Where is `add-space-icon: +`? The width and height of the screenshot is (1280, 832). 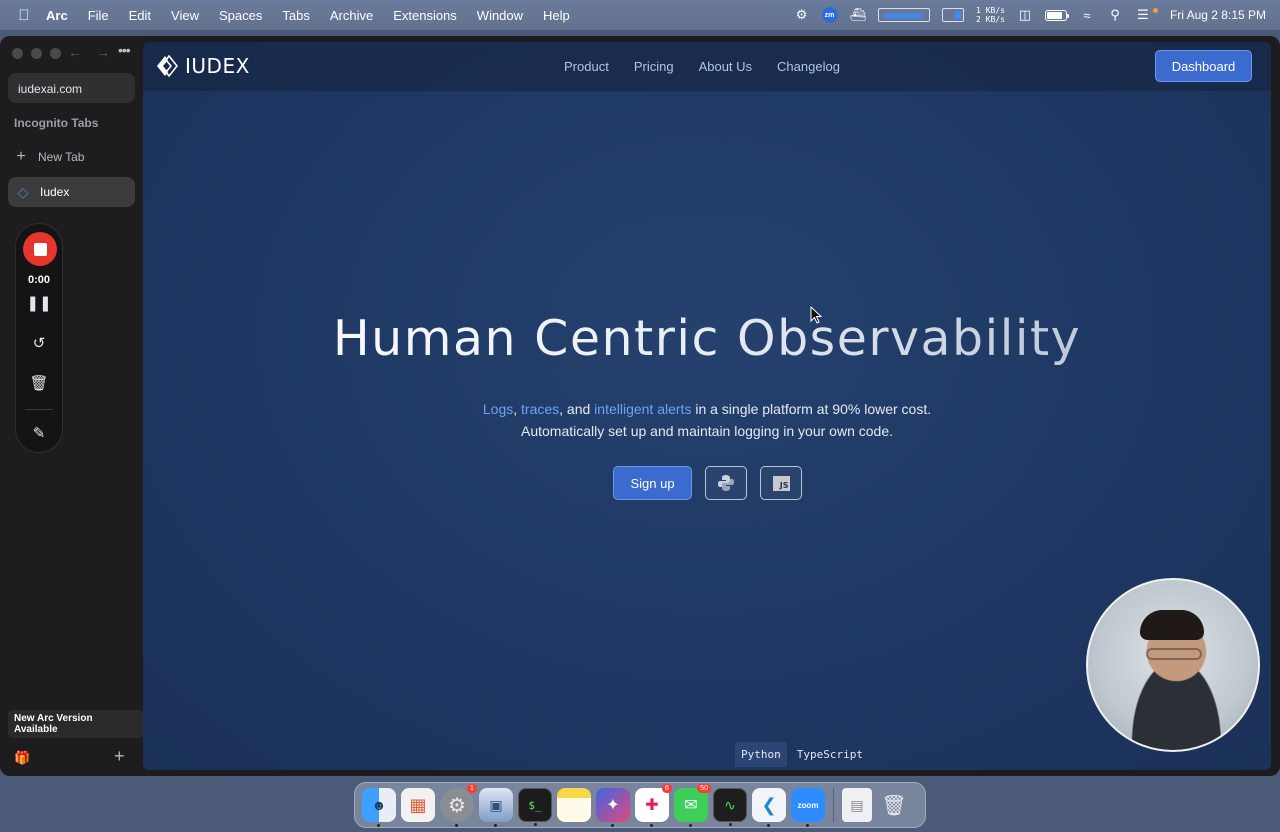 add-space-icon: + is located at coordinates (119, 756).